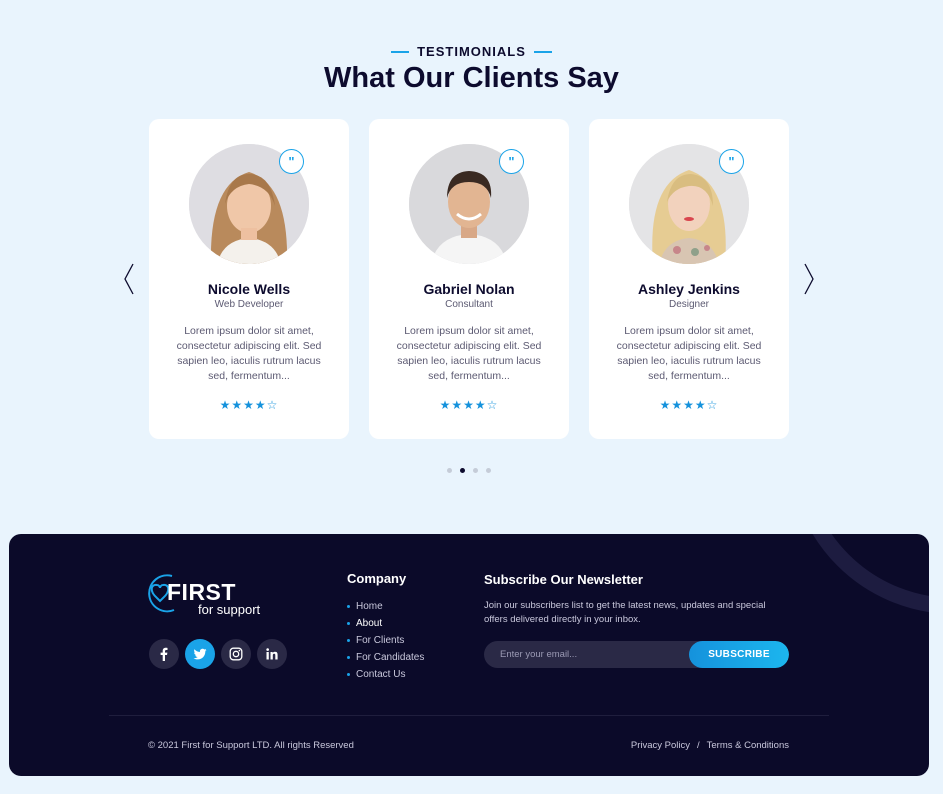  I want to click on instagram-link, so click(236, 654).